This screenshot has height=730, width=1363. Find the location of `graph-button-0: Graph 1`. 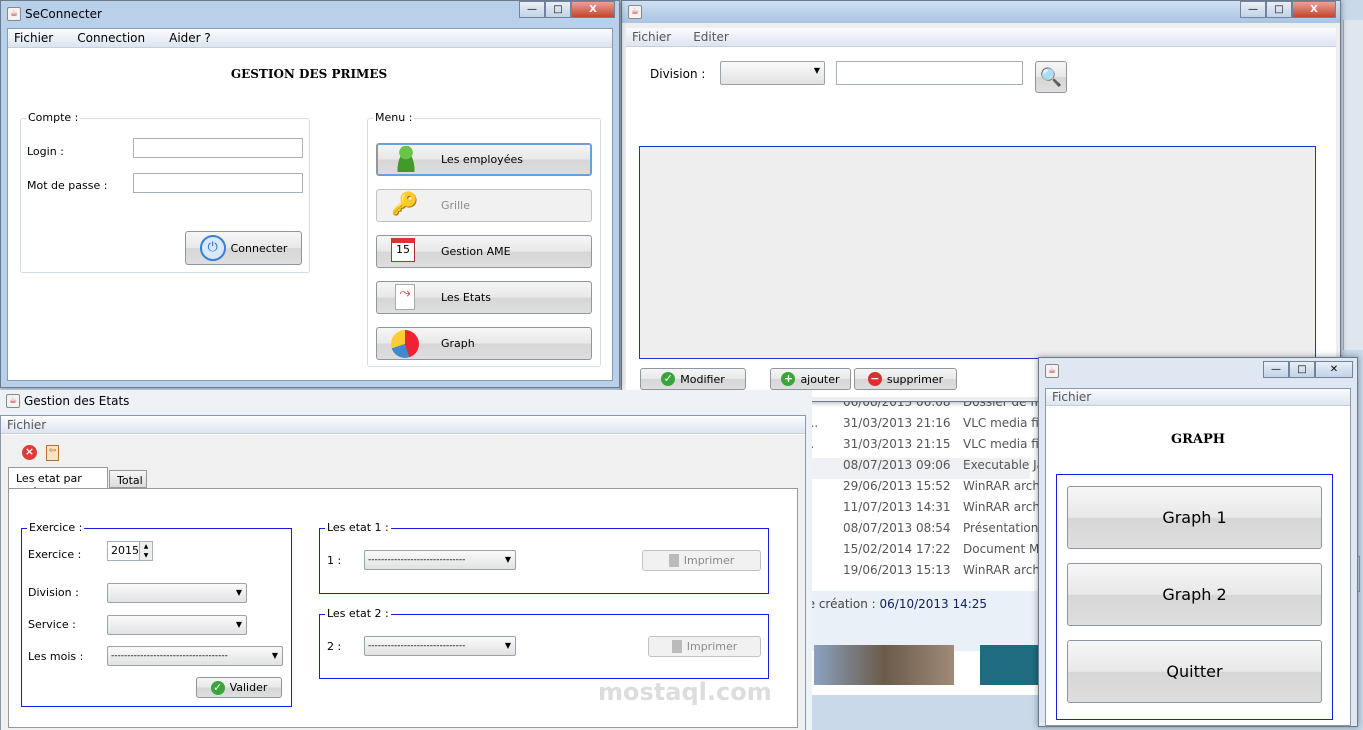

graph-button-0: Graph 1 is located at coordinates (1194, 517).